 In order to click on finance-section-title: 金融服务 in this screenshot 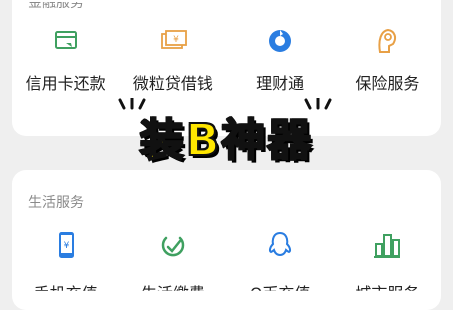, I will do `click(56, 5)`.